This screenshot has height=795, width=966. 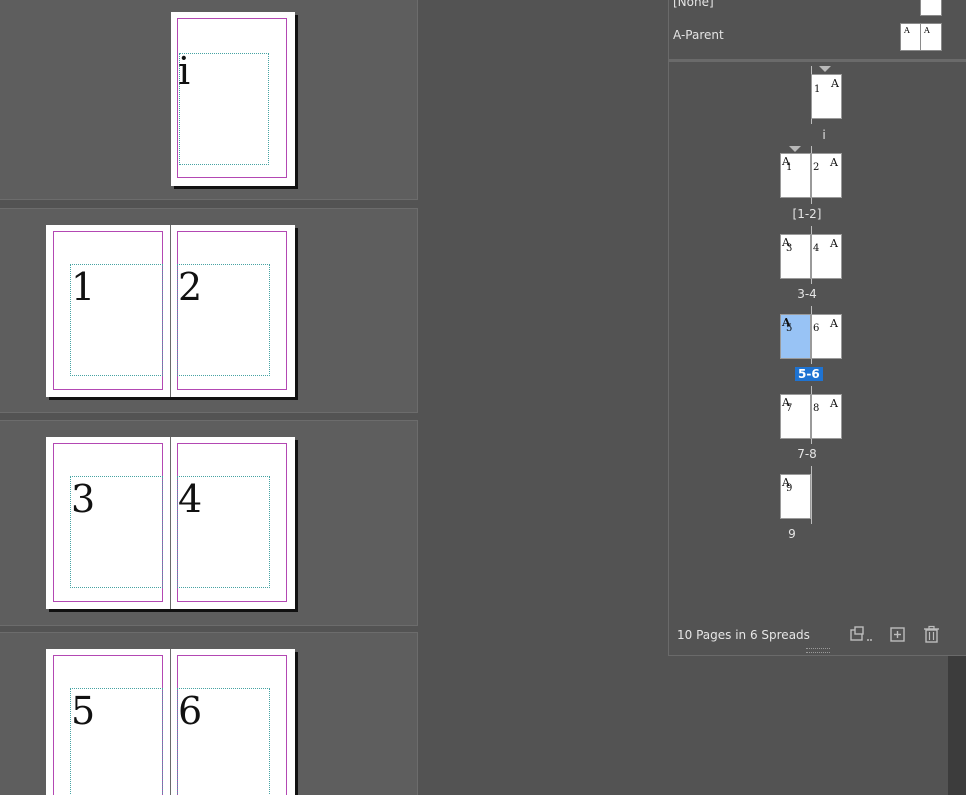 What do you see at coordinates (811, 495) in the screenshot?
I see `spine-line` at bounding box center [811, 495].